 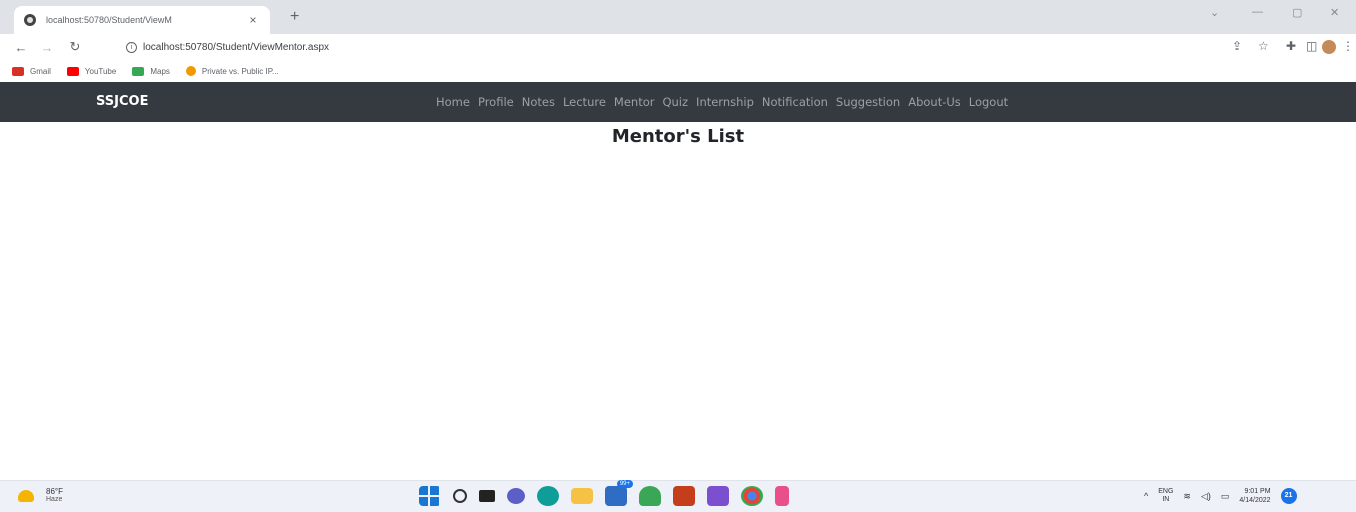 I want to click on wifi-icon: ≋, so click(x=1187, y=496).